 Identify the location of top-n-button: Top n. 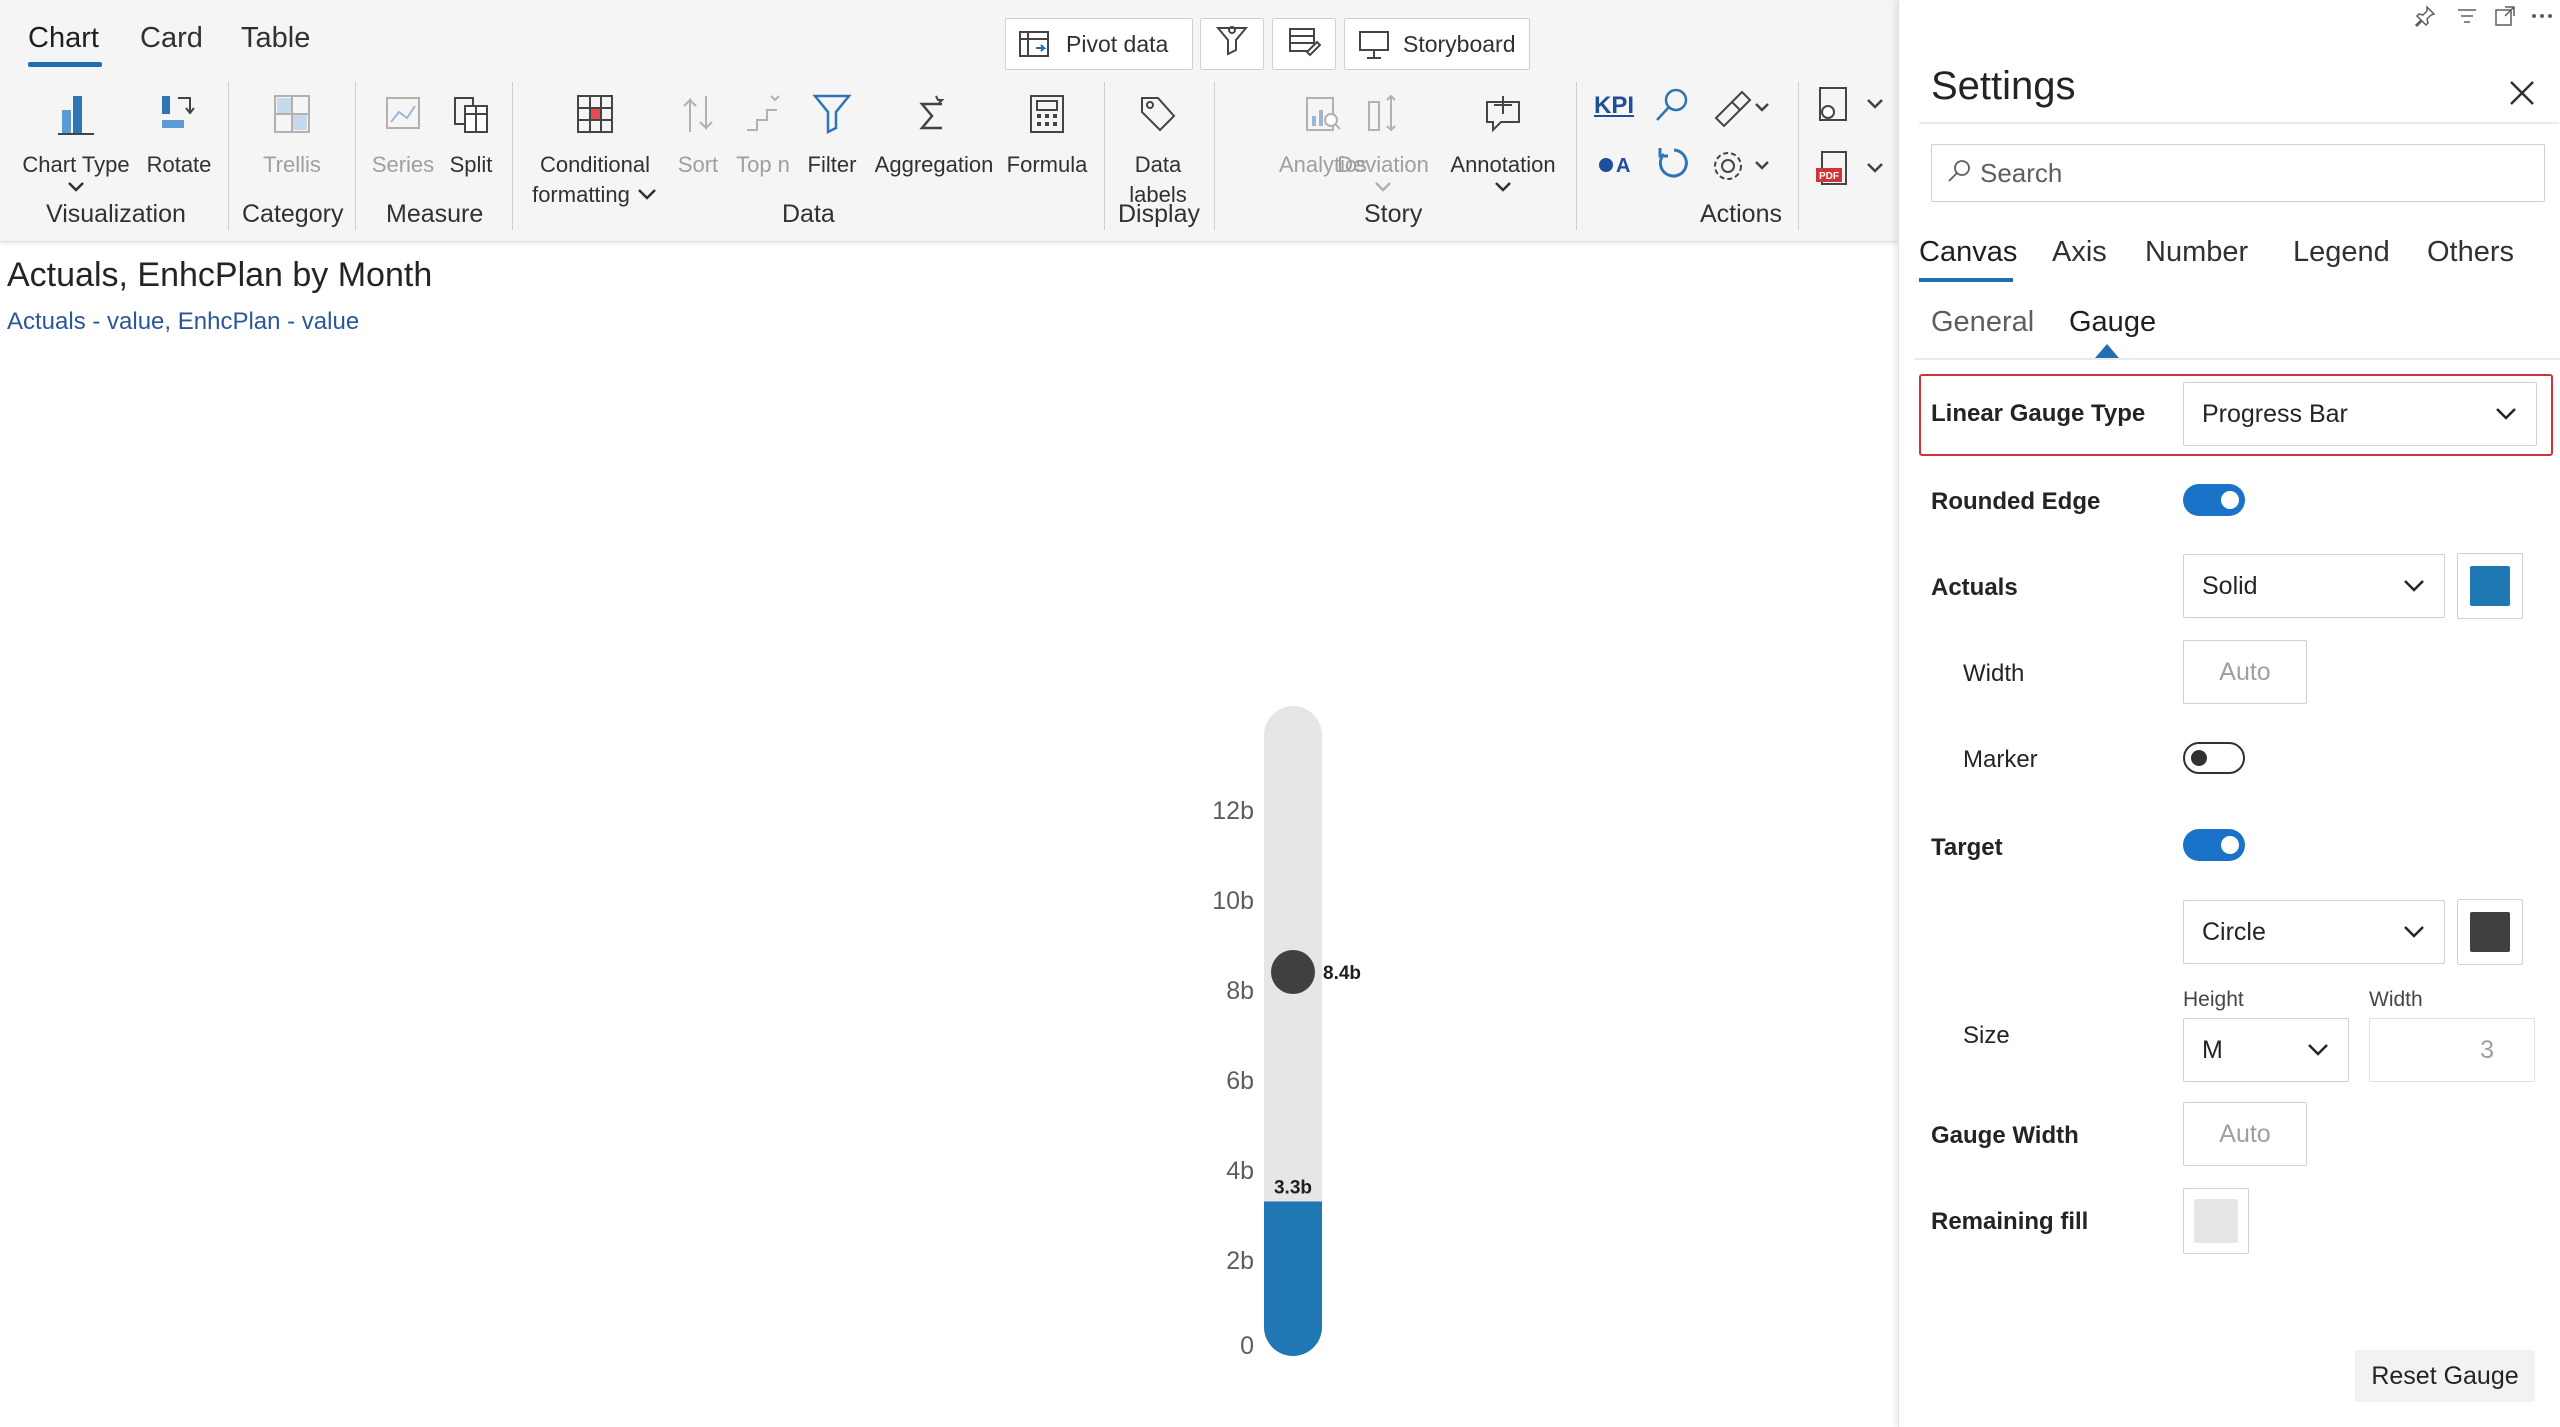
(763, 130).